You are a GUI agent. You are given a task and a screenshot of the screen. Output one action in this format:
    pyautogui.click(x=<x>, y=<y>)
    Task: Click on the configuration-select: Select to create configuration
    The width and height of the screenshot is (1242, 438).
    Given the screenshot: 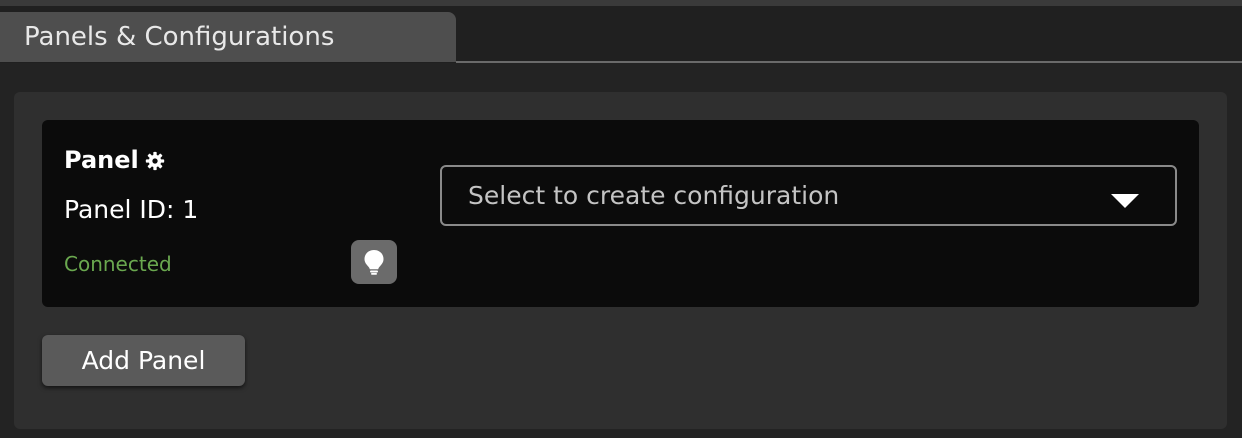 What is the action you would take?
    pyautogui.click(x=808, y=195)
    